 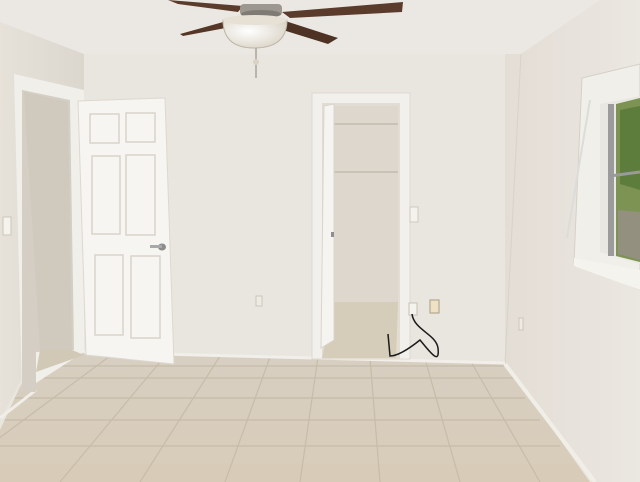 I want to click on closet-doorway, so click(x=361, y=226).